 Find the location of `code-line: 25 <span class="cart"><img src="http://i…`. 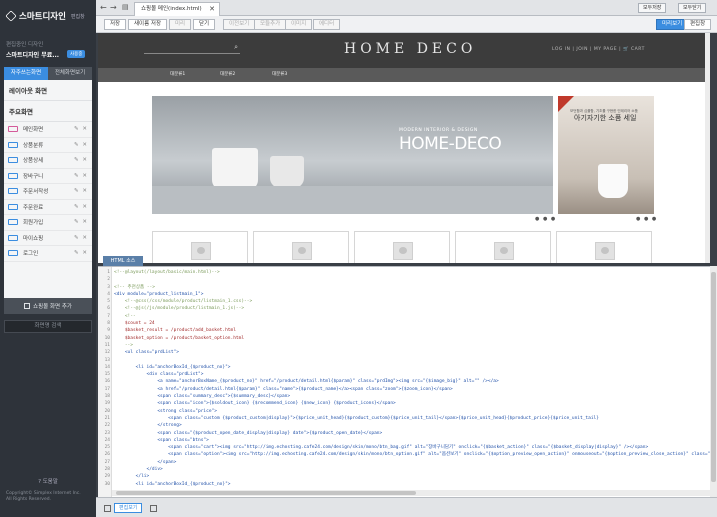

code-line: 25 <span class="cart"><img src="http://i… is located at coordinates (407, 447).